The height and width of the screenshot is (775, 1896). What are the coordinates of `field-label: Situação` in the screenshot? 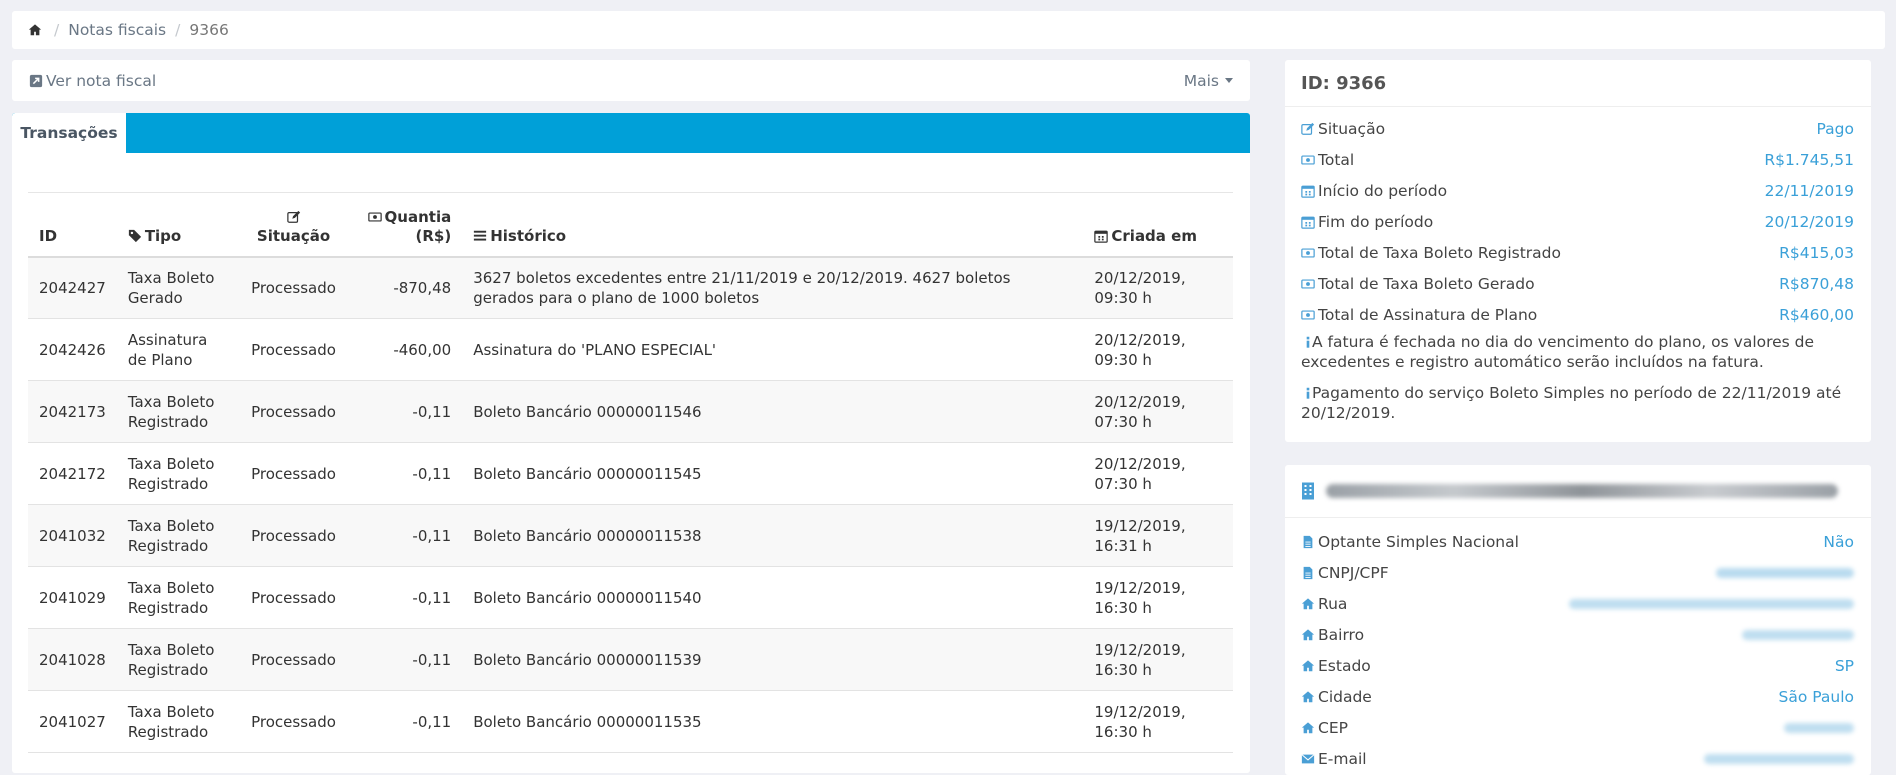 It's located at (1352, 128).